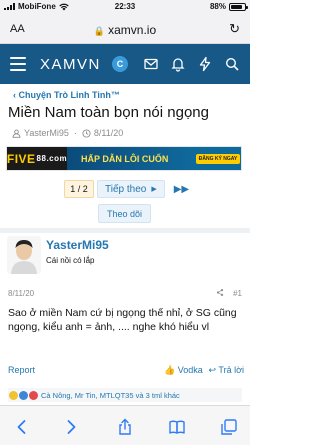  I want to click on url-field: 🔒 xamvn.io, so click(125, 30).